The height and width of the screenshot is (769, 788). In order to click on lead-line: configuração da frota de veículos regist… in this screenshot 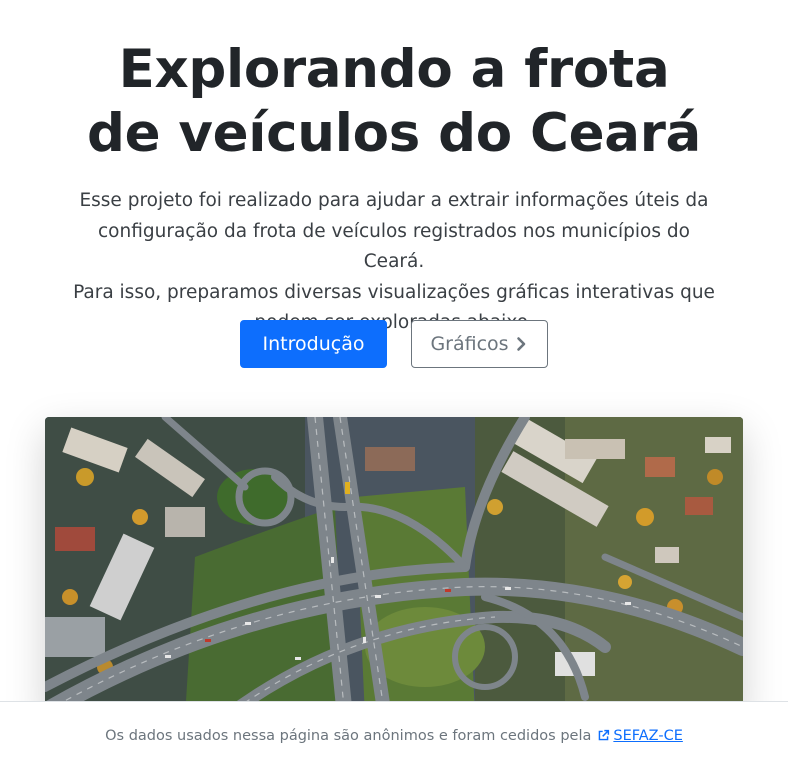, I will do `click(394, 246)`.